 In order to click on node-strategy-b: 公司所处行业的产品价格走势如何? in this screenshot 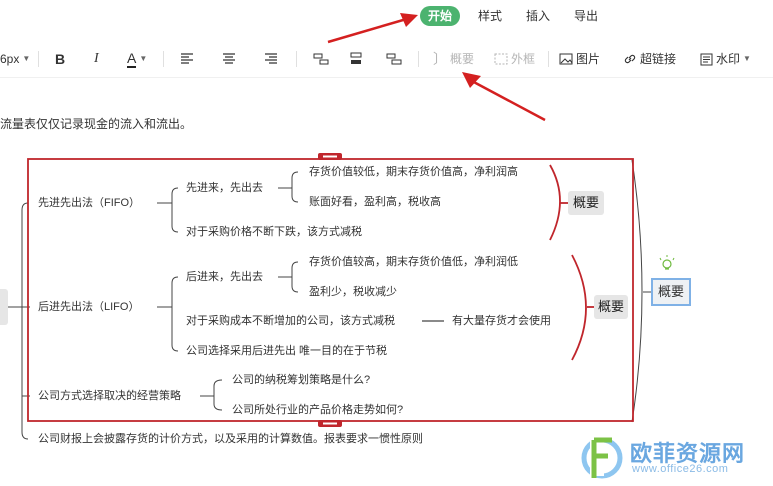, I will do `click(317, 410)`.